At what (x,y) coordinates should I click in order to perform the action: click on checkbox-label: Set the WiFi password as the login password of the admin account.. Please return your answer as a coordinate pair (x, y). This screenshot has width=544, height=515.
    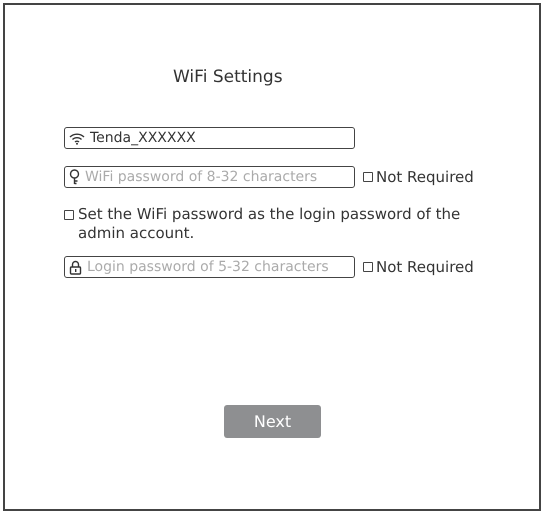
    Looking at the image, I should click on (270, 224).